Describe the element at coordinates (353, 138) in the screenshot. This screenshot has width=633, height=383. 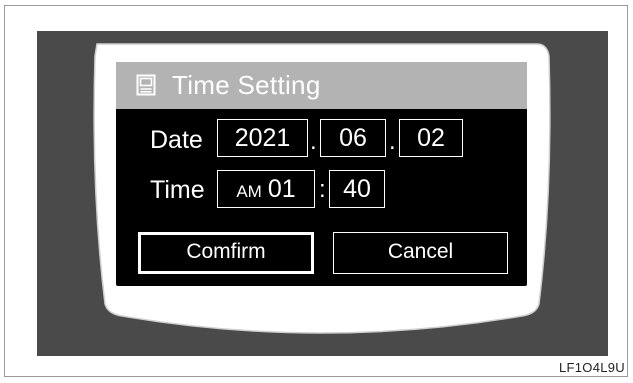
I see `month-field: 06` at that location.